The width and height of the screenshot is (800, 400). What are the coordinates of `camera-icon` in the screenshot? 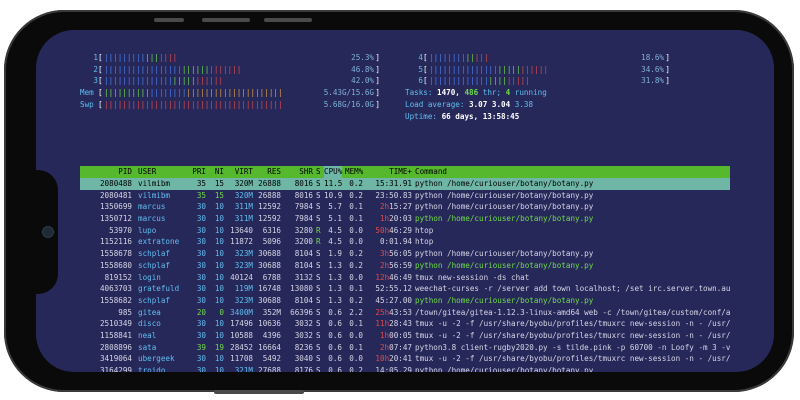 It's located at (48, 232).